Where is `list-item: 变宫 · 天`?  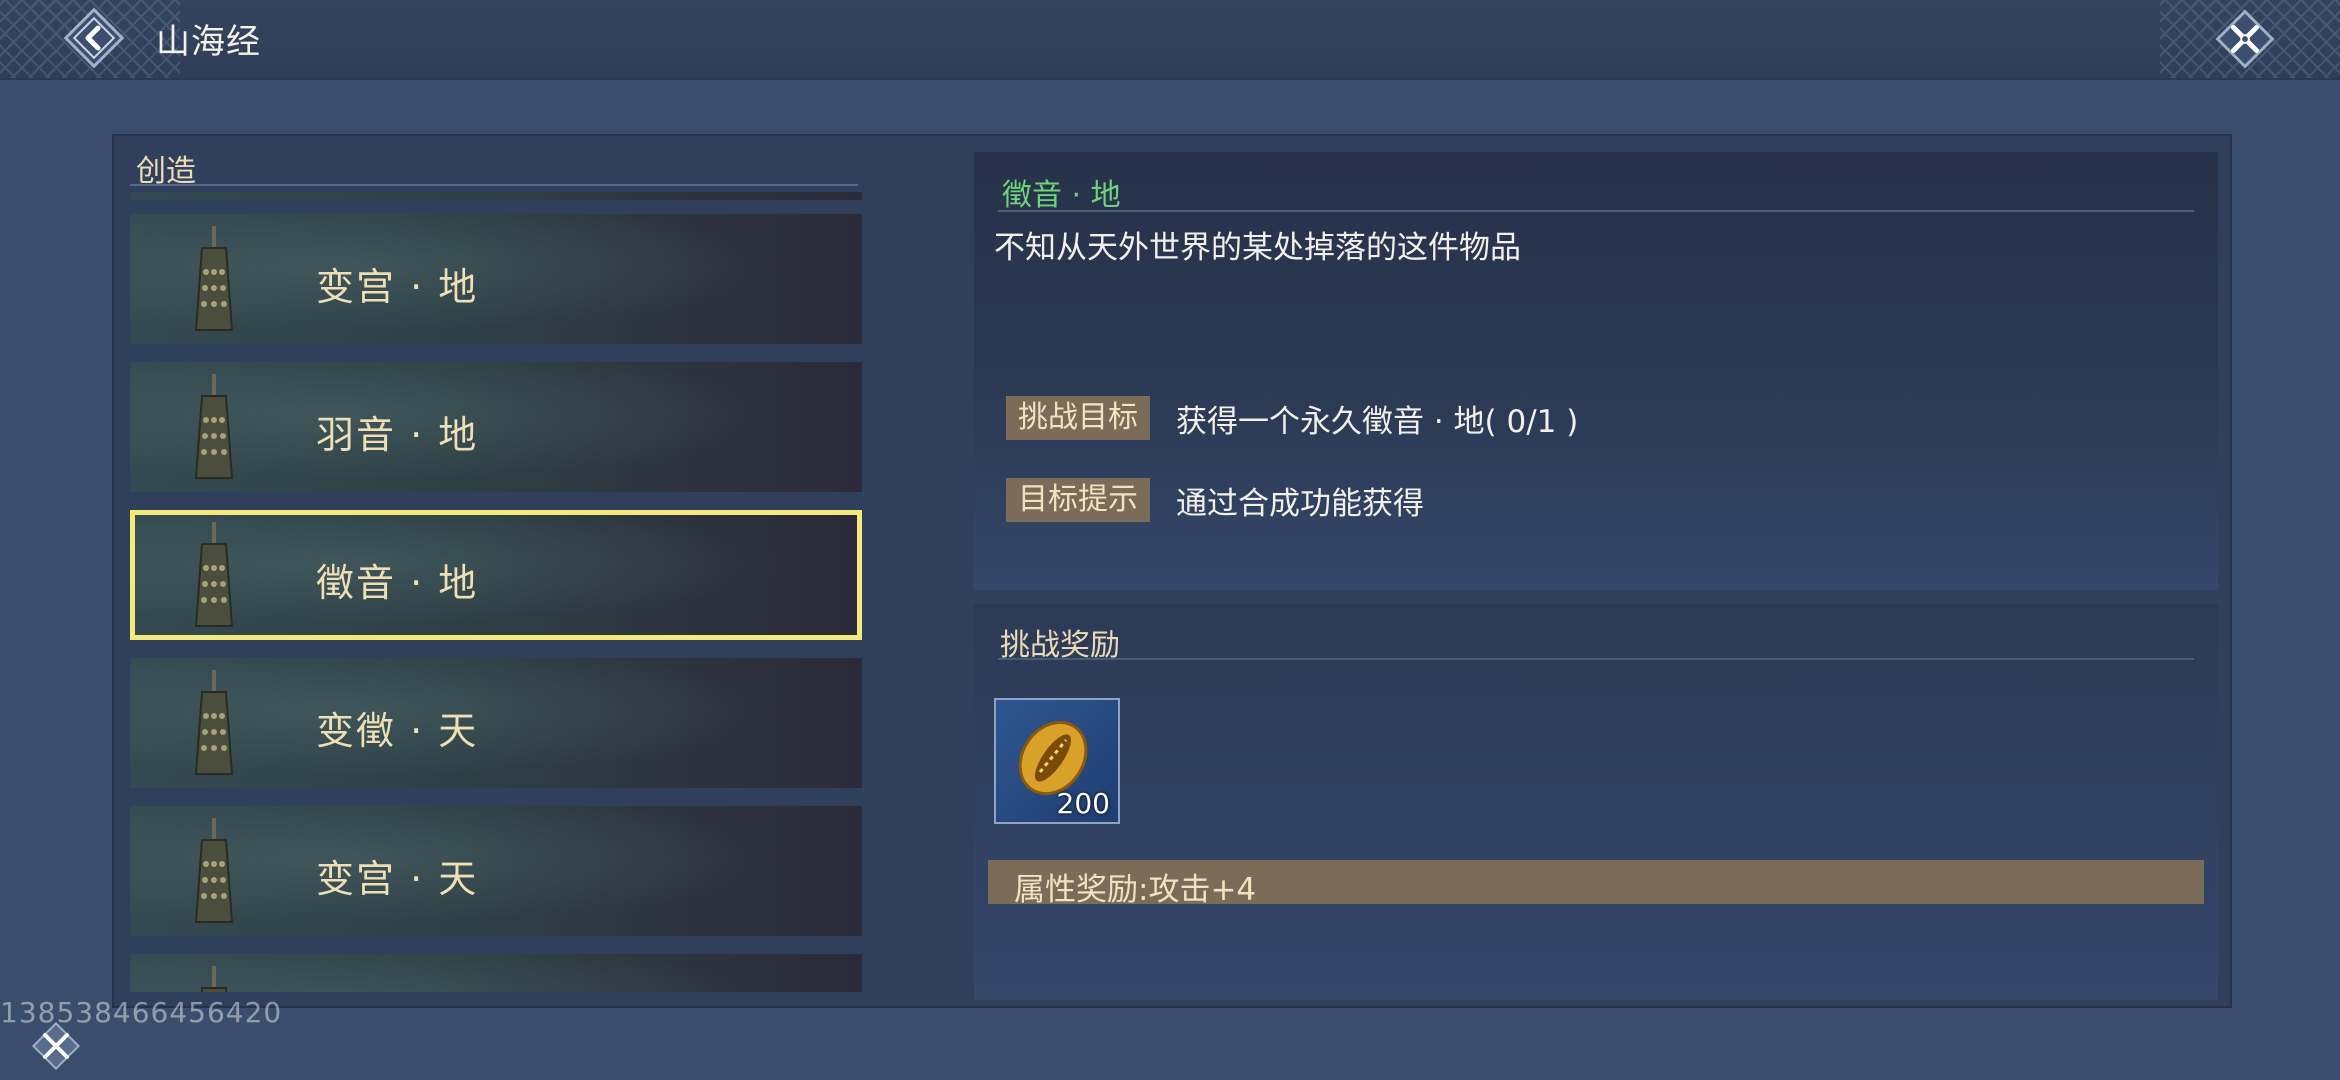 list-item: 变宫 · 天 is located at coordinates (496, 871).